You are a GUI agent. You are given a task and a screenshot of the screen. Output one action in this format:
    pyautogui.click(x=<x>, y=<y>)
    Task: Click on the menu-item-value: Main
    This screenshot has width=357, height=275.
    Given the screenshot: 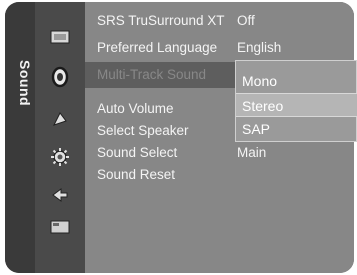 What is the action you would take?
    pyautogui.click(x=252, y=152)
    